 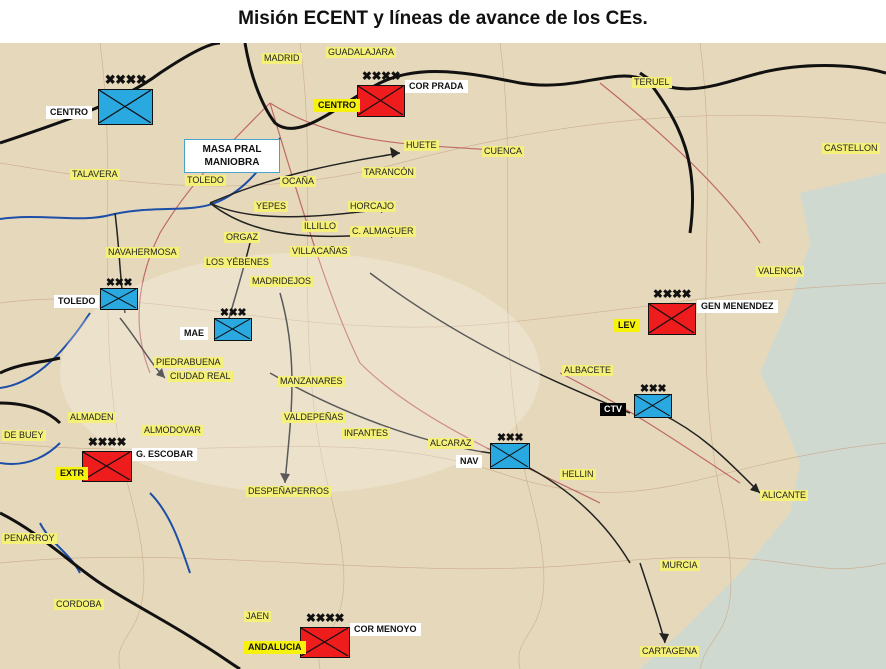 I want to click on label-guadalajara: GUADALAJARA, so click(x=361, y=52).